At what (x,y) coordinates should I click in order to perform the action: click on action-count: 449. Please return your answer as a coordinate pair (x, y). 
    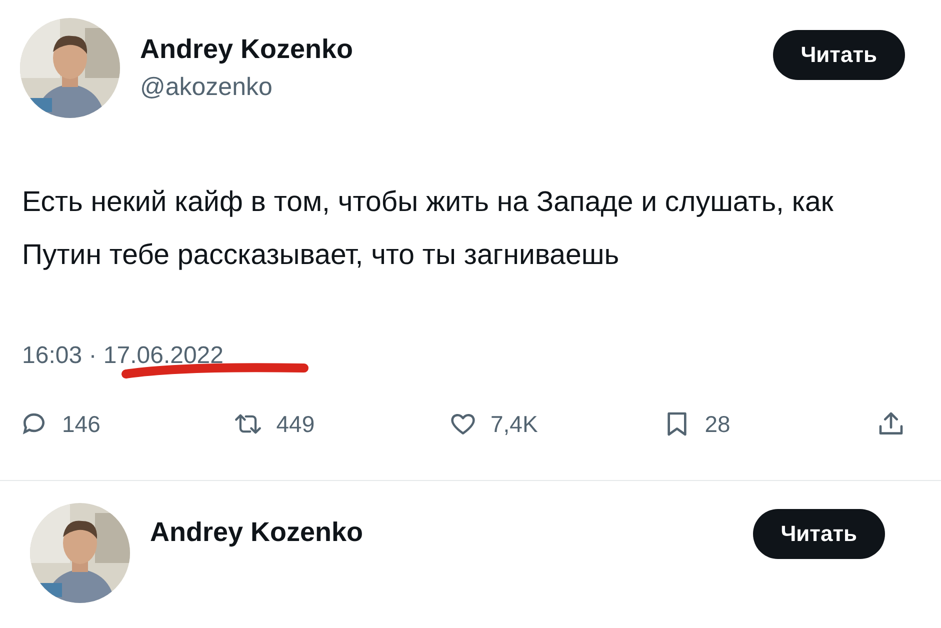
    Looking at the image, I should click on (295, 424).